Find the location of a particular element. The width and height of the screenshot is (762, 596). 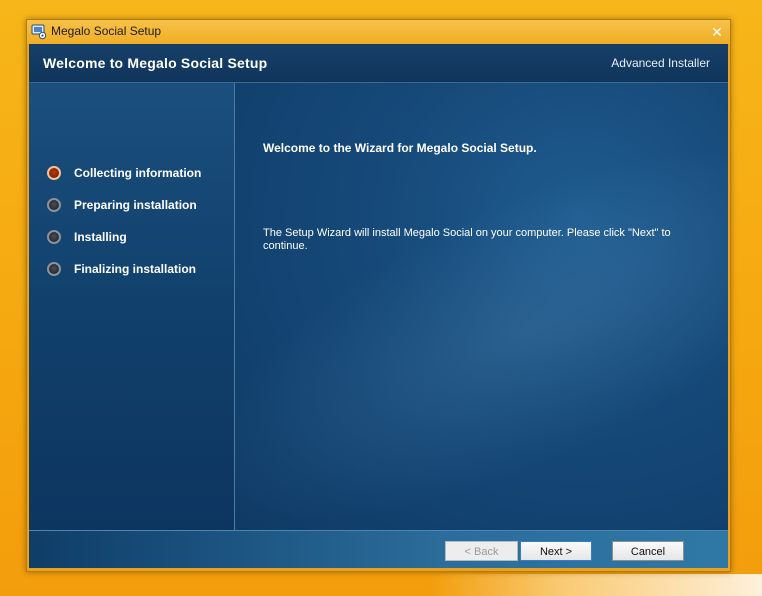

title-bar: Megalo Social Setup ✕ is located at coordinates (378, 32).